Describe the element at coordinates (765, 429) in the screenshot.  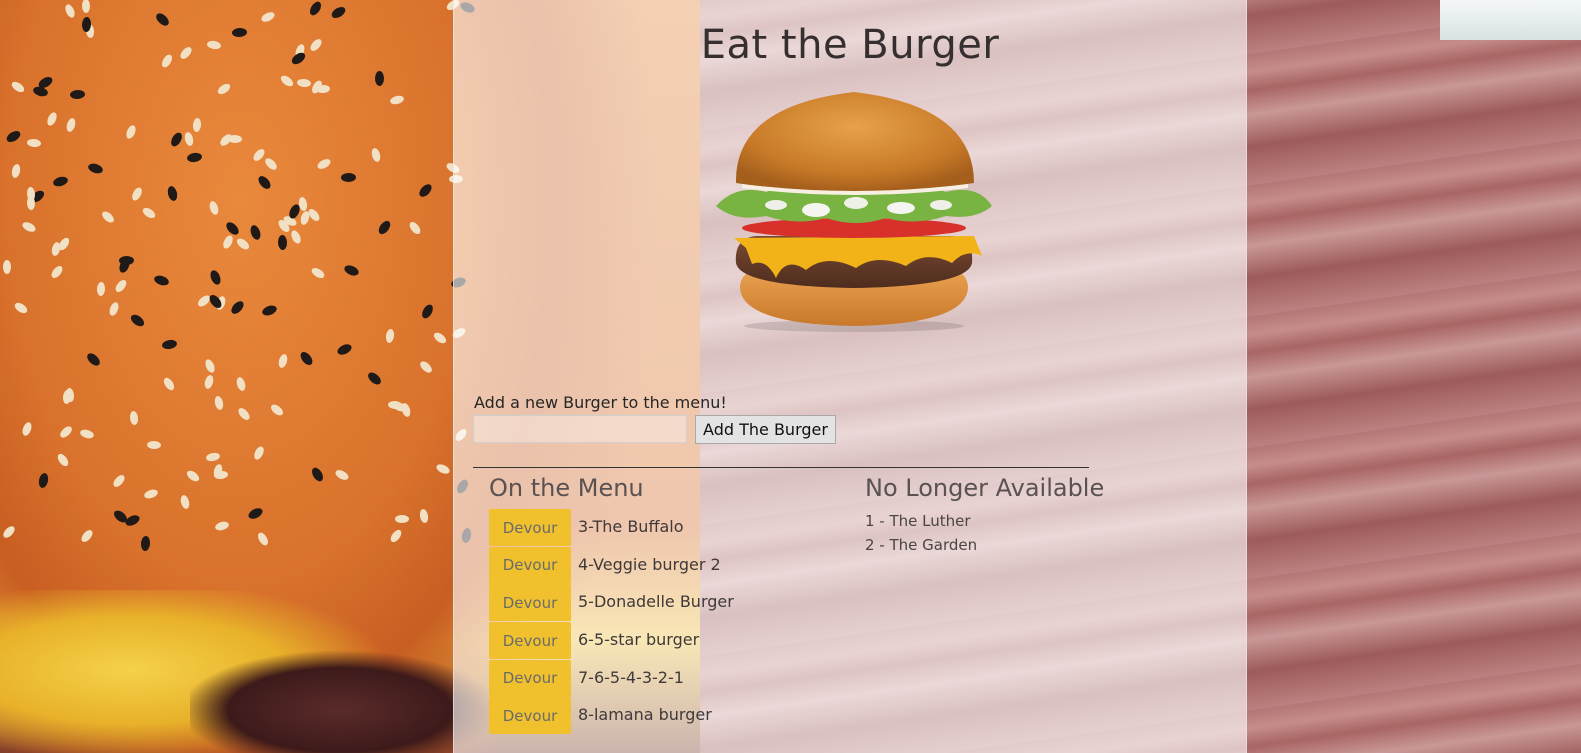
I see `add-burger-button: Add The Burger` at that location.